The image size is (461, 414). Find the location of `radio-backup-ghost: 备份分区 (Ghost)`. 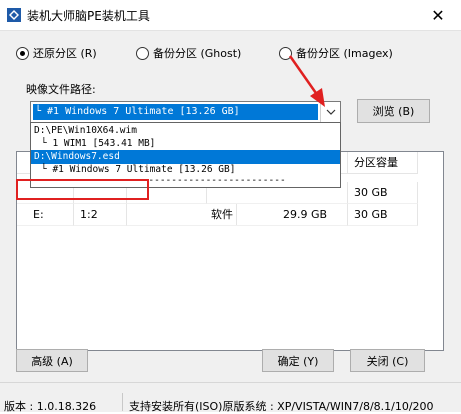

radio-backup-ghost: 备份分区 (Ghost) is located at coordinates (188, 53).